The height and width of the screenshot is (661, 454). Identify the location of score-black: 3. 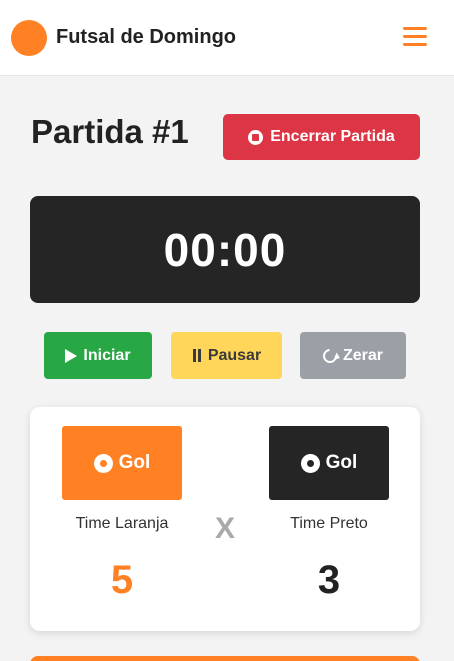
(329, 580).